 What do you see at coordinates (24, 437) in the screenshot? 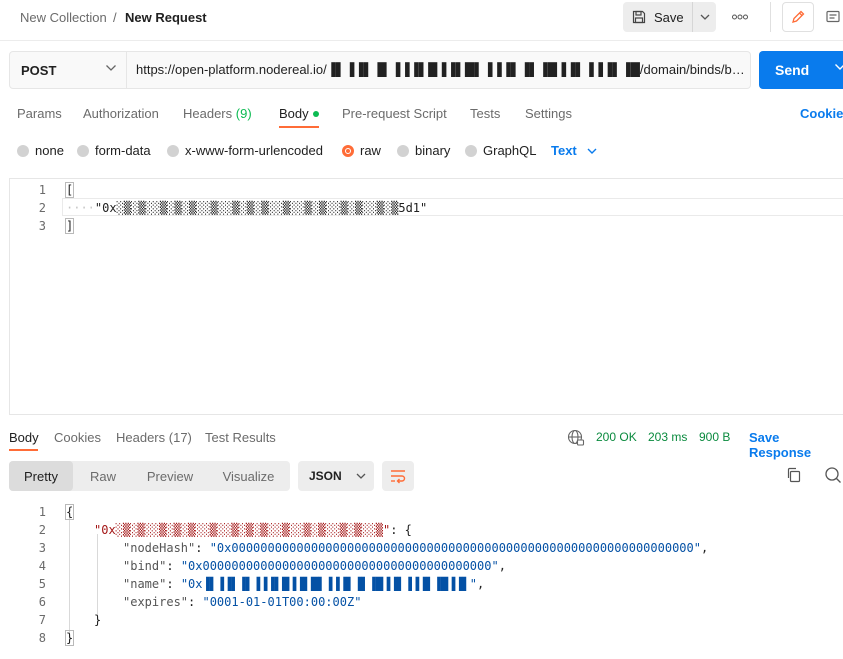
I see `response-tab-body: Body` at bounding box center [24, 437].